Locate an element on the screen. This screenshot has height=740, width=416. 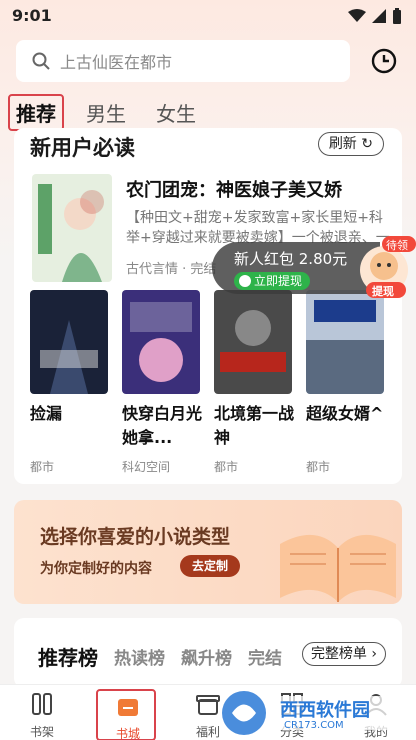
search-placeholder: 上古仙医在都市 is located at coordinates (116, 62).